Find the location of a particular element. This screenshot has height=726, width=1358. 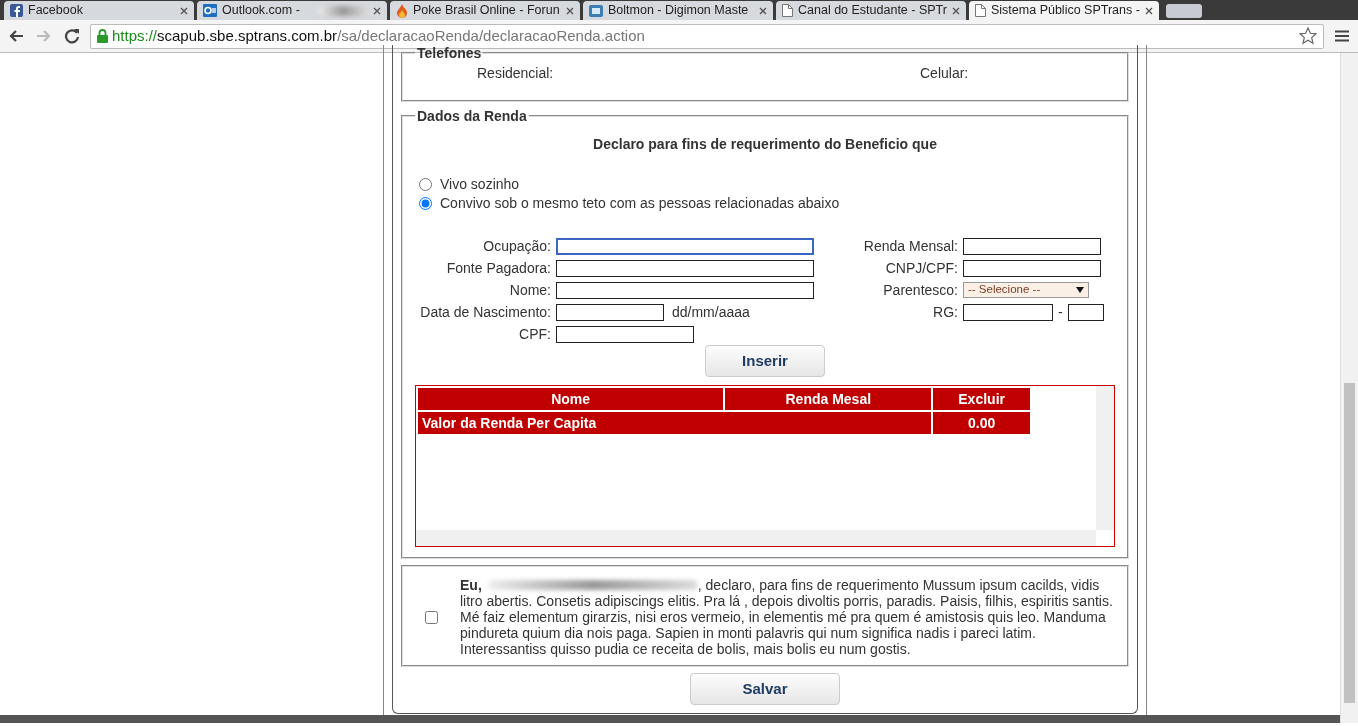

mail-icon is located at coordinates (210, 10).